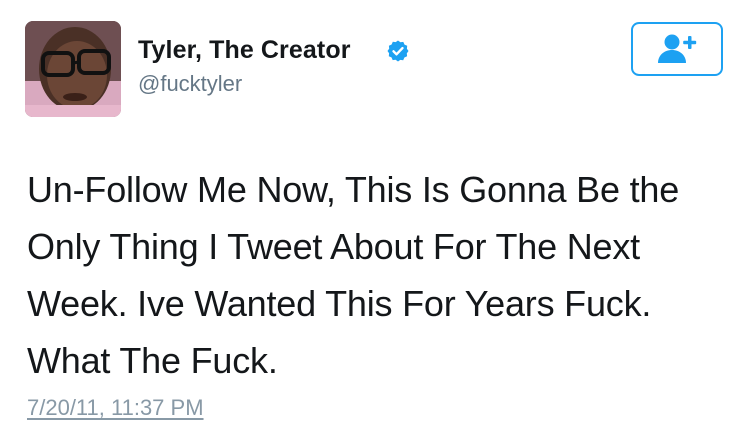  What do you see at coordinates (398, 51) in the screenshot?
I see `verified-badge-icon` at bounding box center [398, 51].